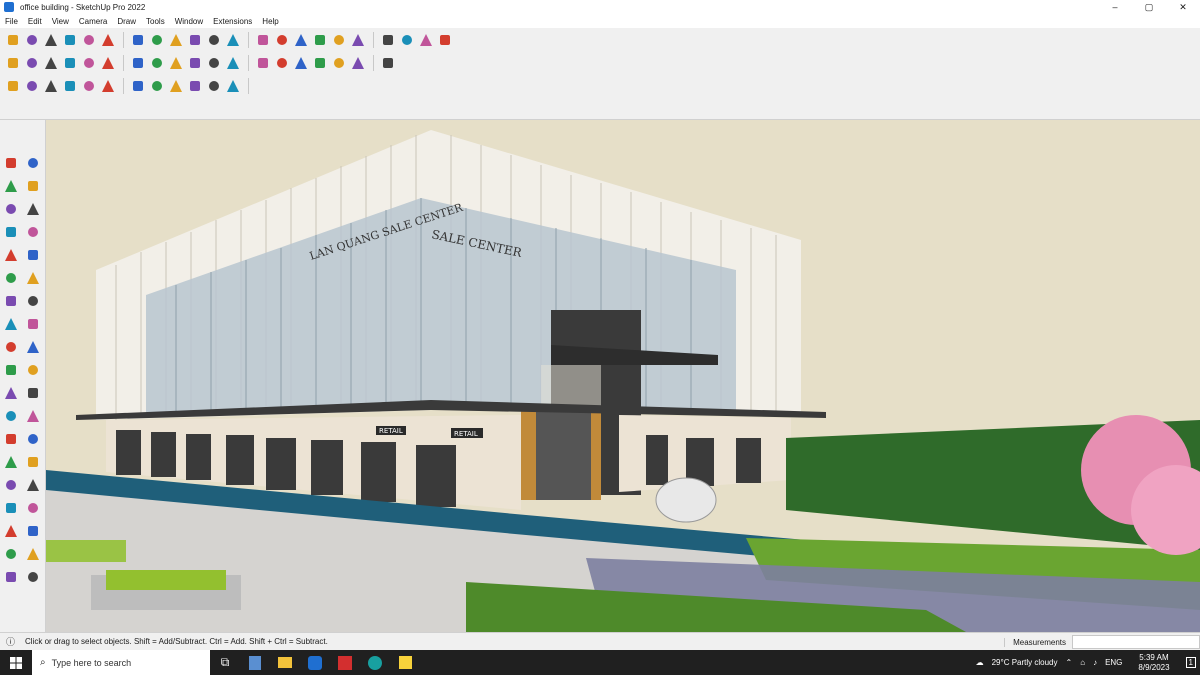  I want to click on freehand-icon, so click(32, 231).